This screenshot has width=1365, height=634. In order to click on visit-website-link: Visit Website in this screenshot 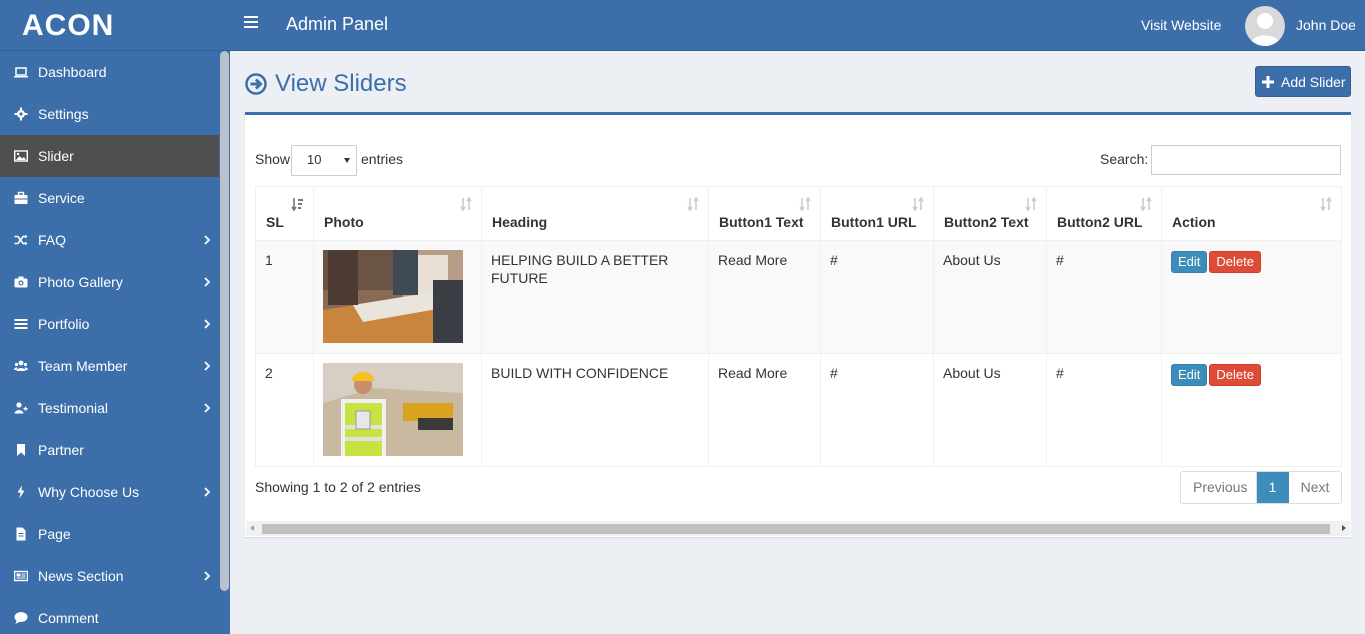, I will do `click(1181, 25)`.